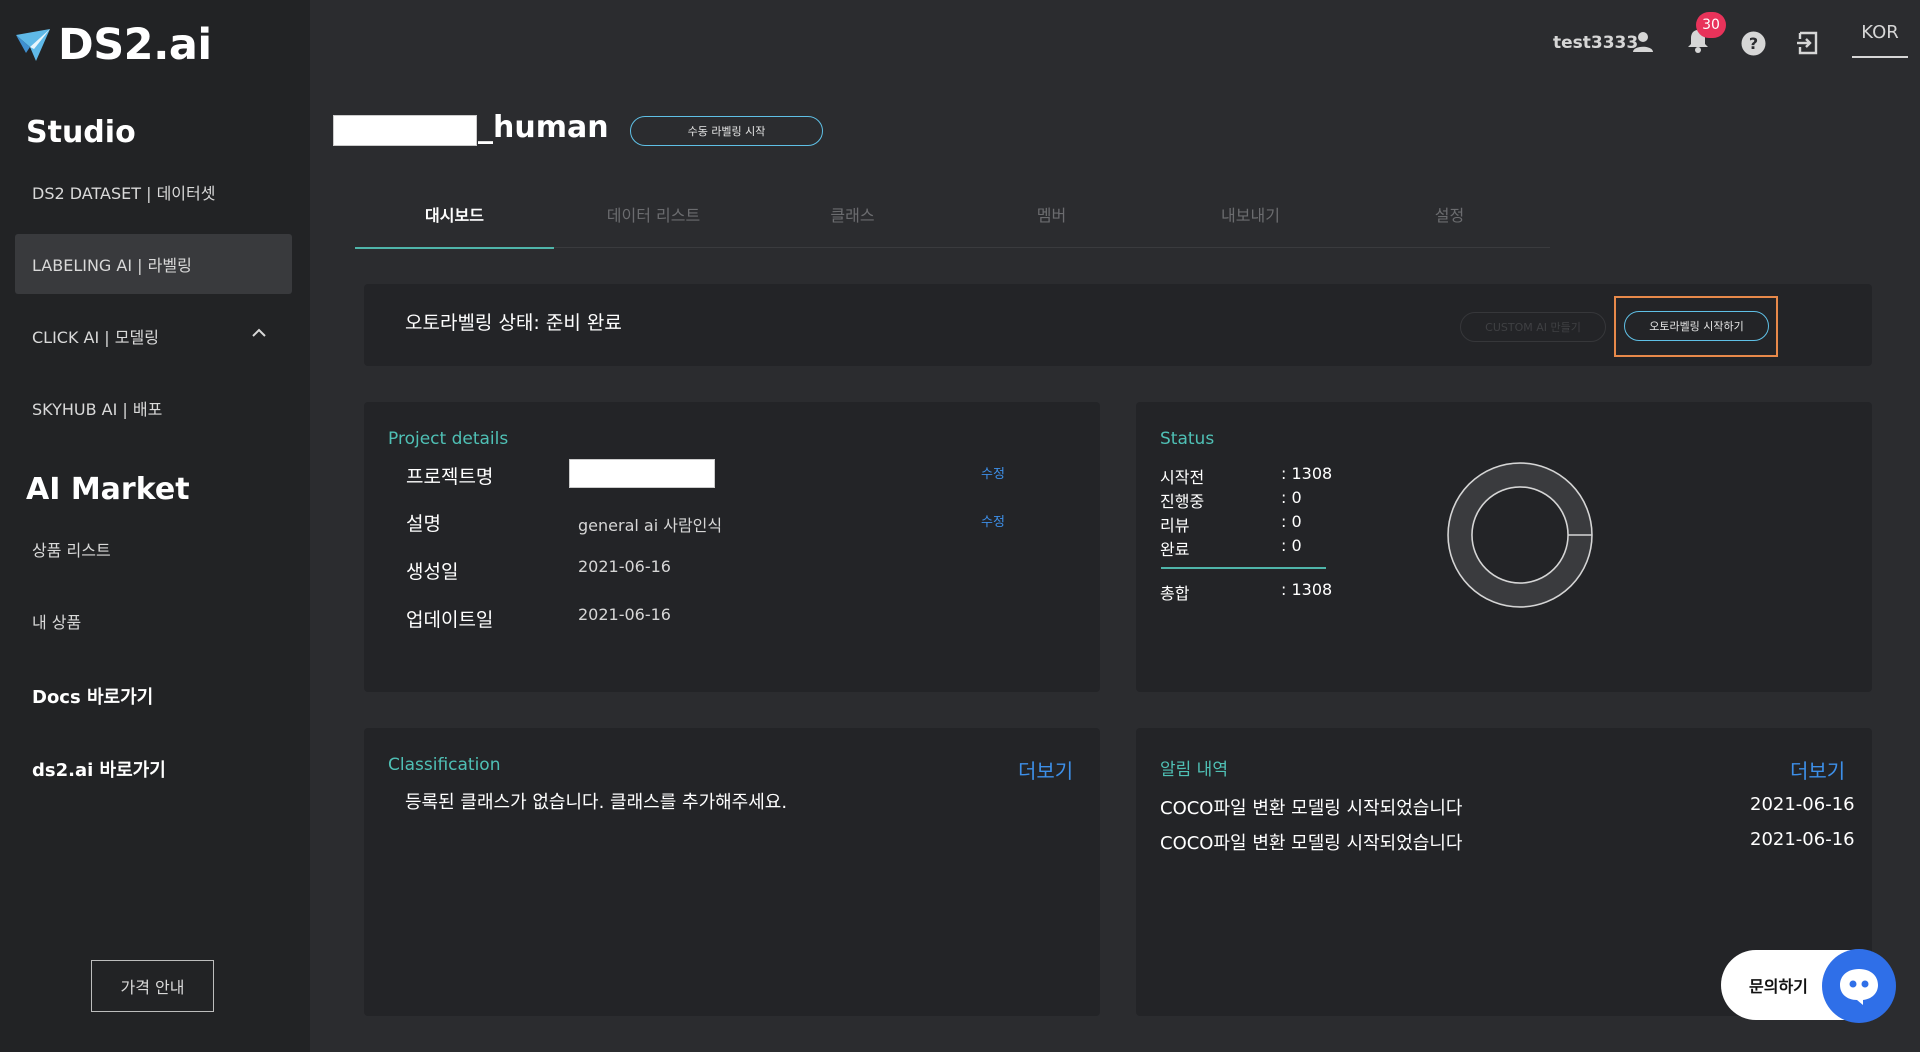  I want to click on notification-badge: 30, so click(1711, 25).